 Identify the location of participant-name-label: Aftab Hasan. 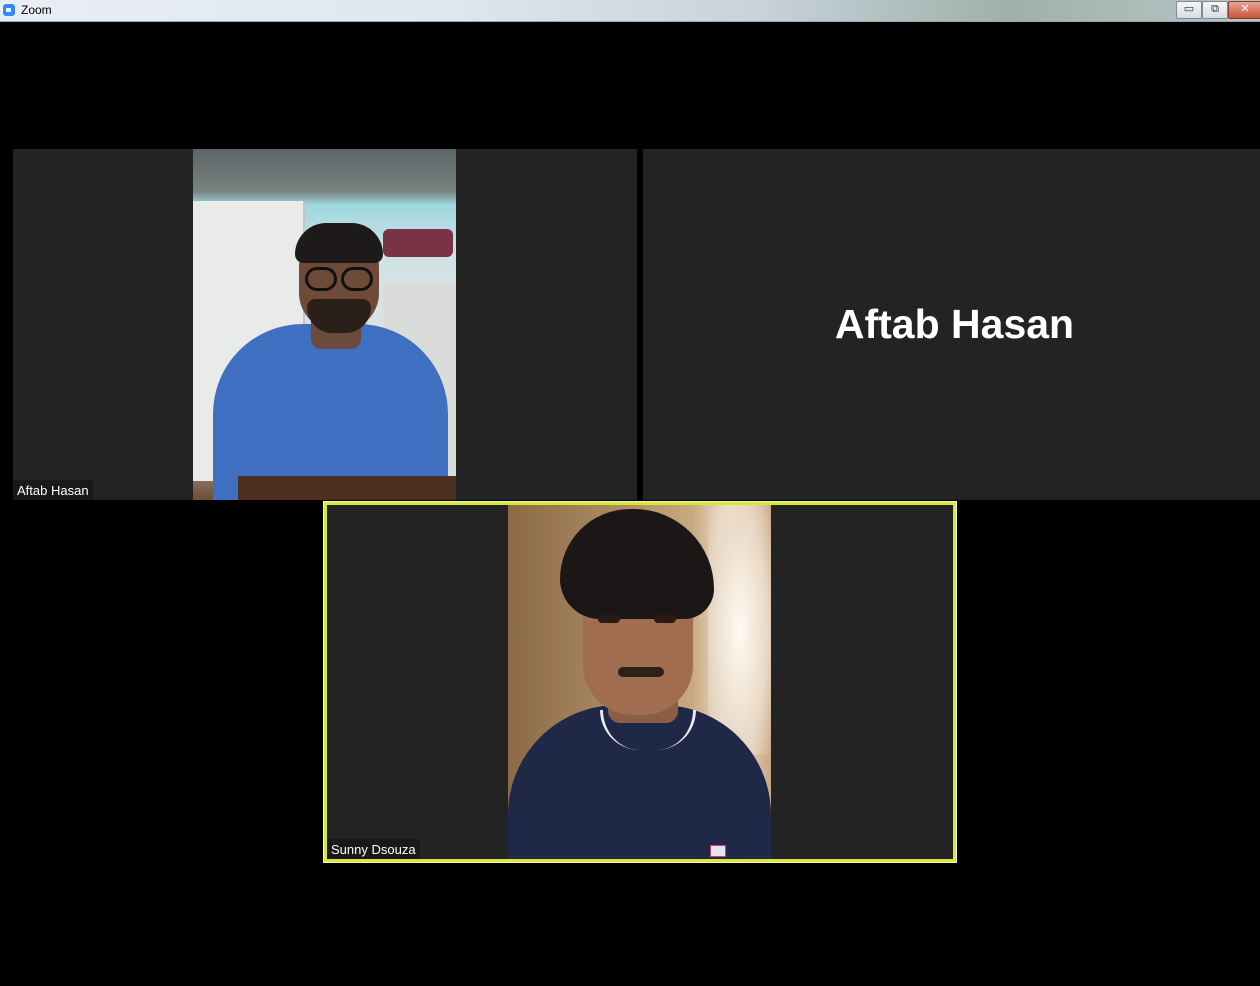
(53, 490).